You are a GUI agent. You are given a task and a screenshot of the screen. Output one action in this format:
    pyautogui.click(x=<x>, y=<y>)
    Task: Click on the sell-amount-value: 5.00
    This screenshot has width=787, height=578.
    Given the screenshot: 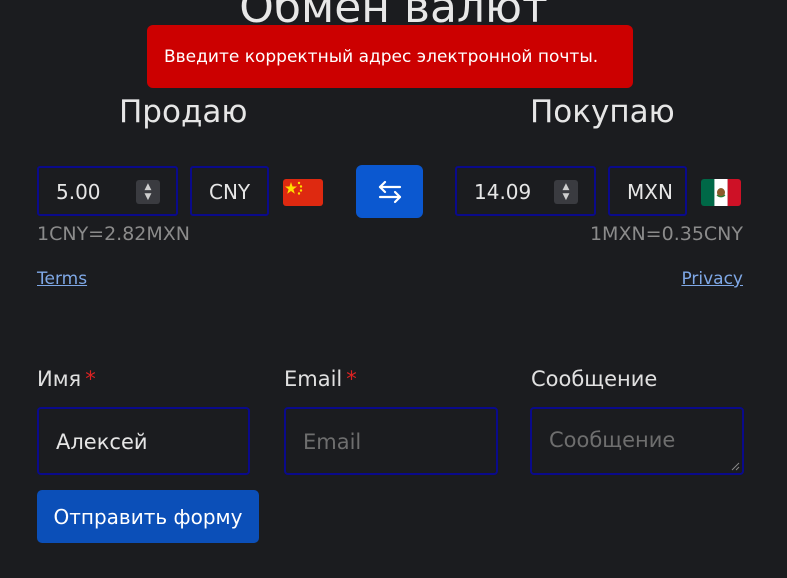 What is the action you would take?
    pyautogui.click(x=78, y=192)
    